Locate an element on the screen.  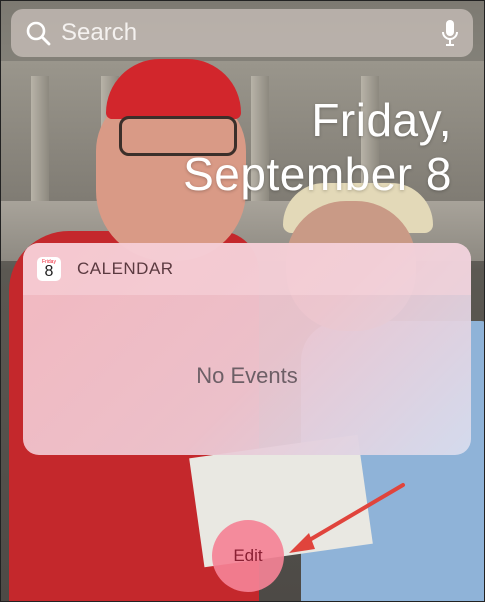
date-month-day: September 8 is located at coordinates (317, 174).